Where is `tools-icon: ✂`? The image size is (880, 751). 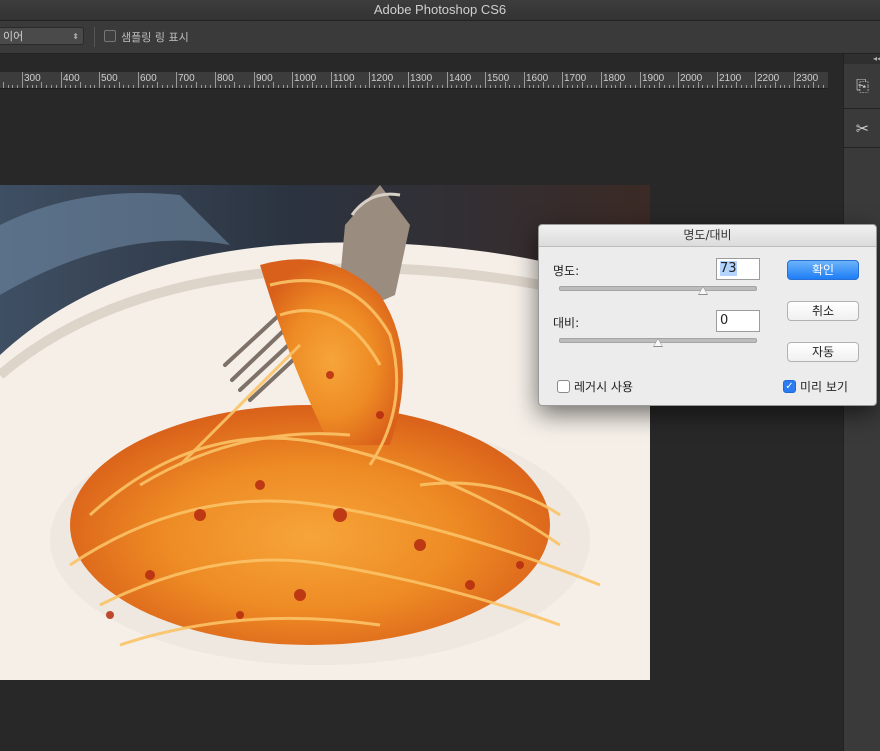
tools-icon: ✂ is located at coordinates (862, 129).